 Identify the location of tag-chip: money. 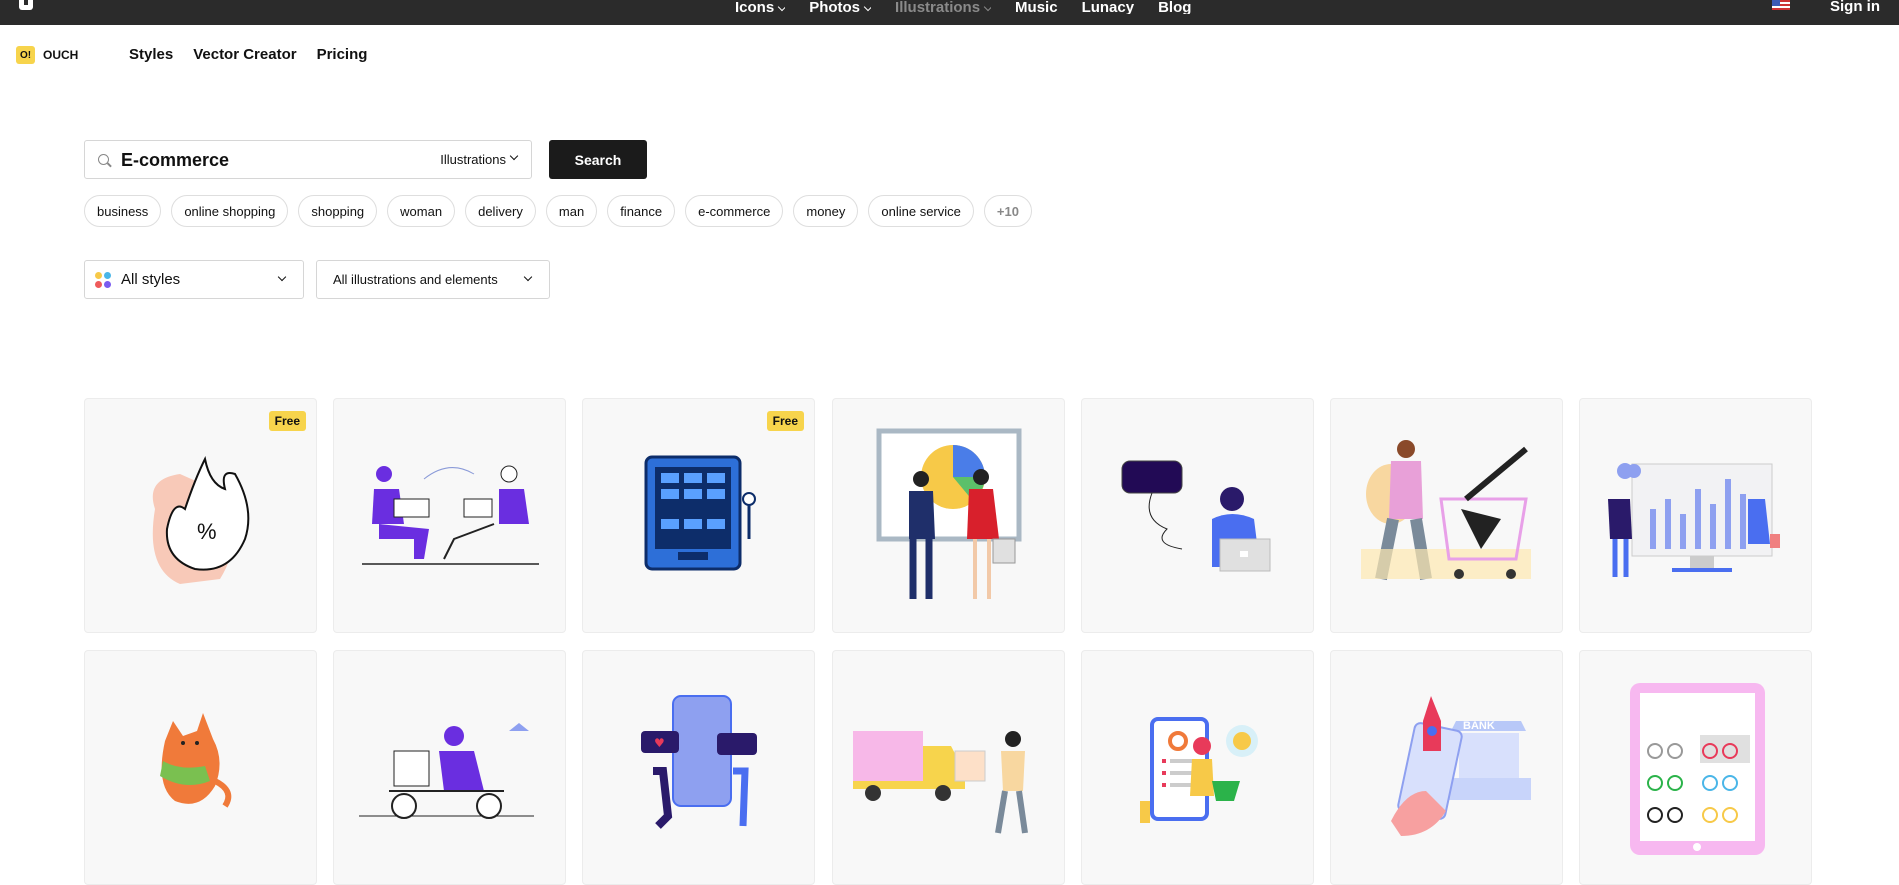
(826, 211).